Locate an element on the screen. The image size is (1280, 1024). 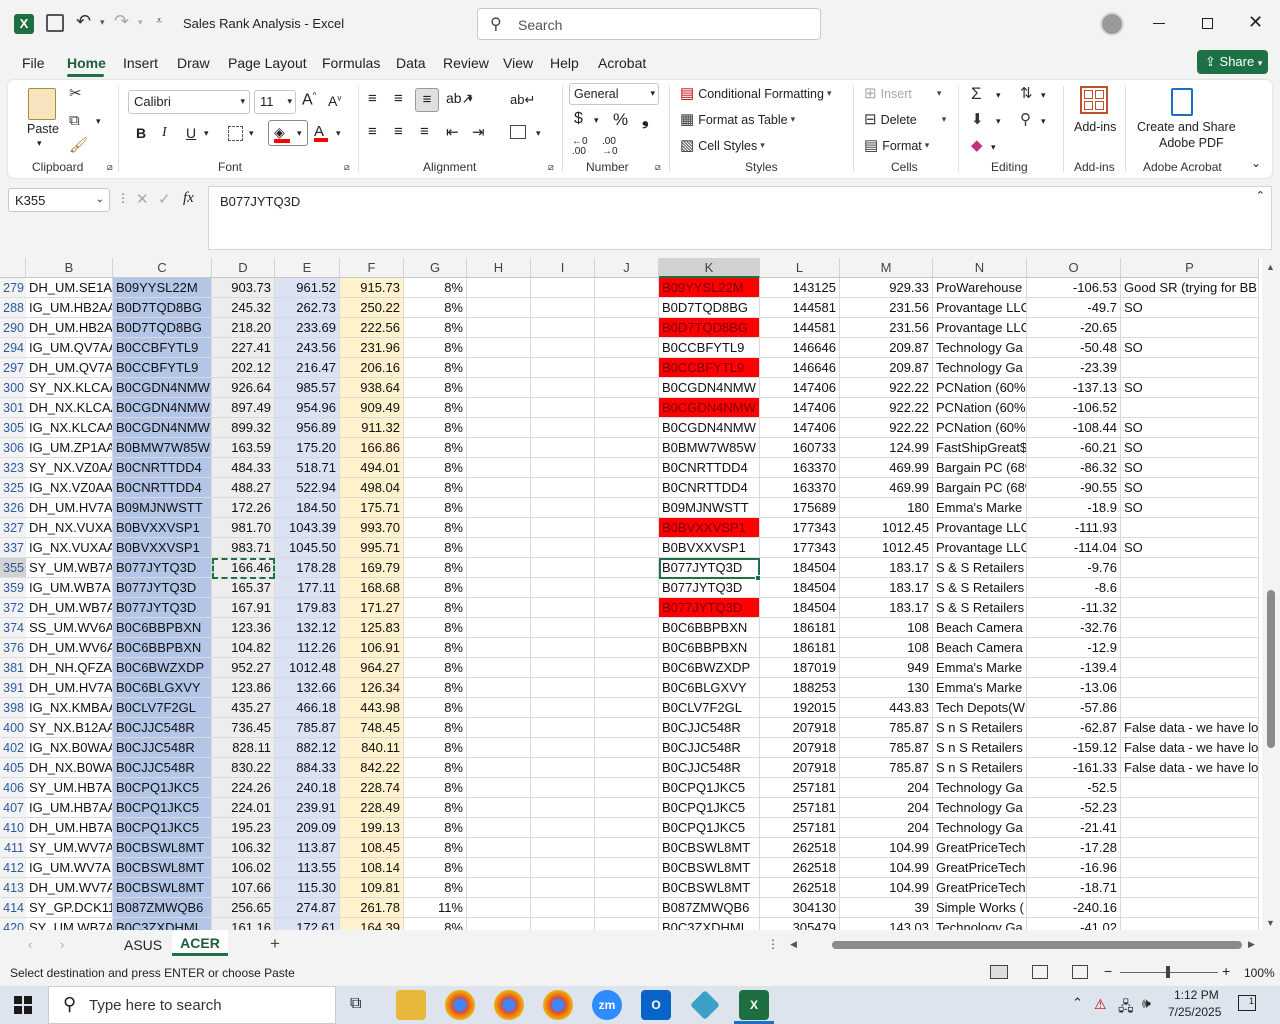
row-header: 410 is located at coordinates (13, 828).